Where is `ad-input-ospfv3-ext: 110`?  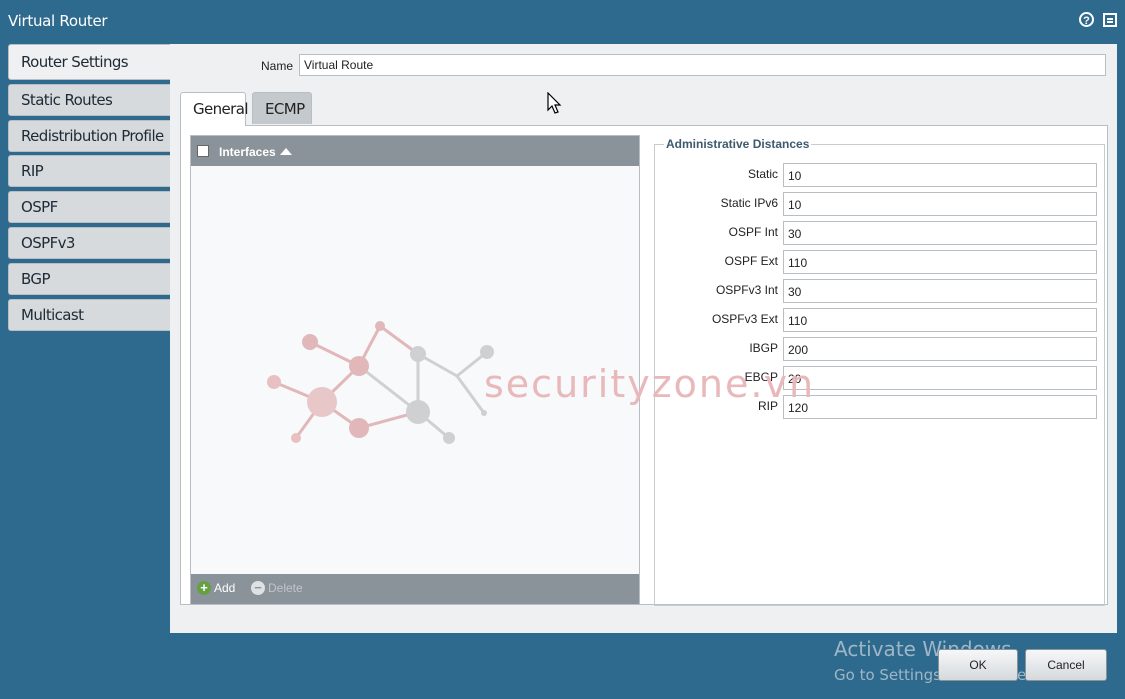
ad-input-ospfv3-ext: 110 is located at coordinates (940, 320).